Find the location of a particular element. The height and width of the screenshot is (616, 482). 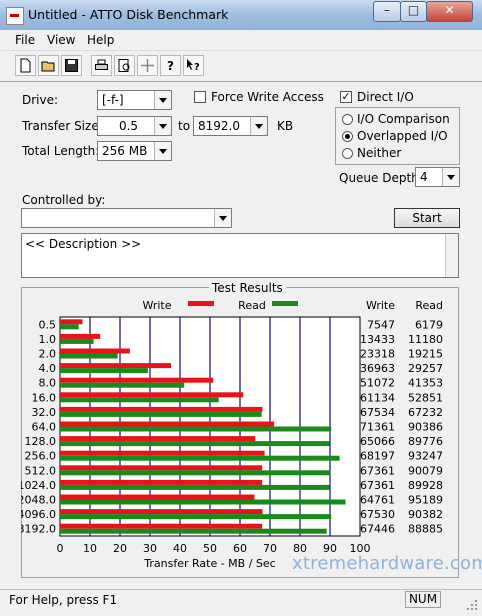

legend-write-swatch is located at coordinates (201, 303).